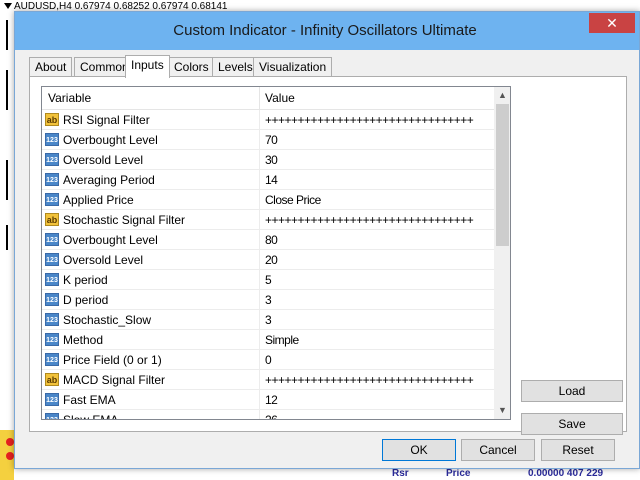 This screenshot has width=640, height=480. Describe the element at coordinates (458, 473) in the screenshot. I see `chart-bottom-label: Price` at that location.